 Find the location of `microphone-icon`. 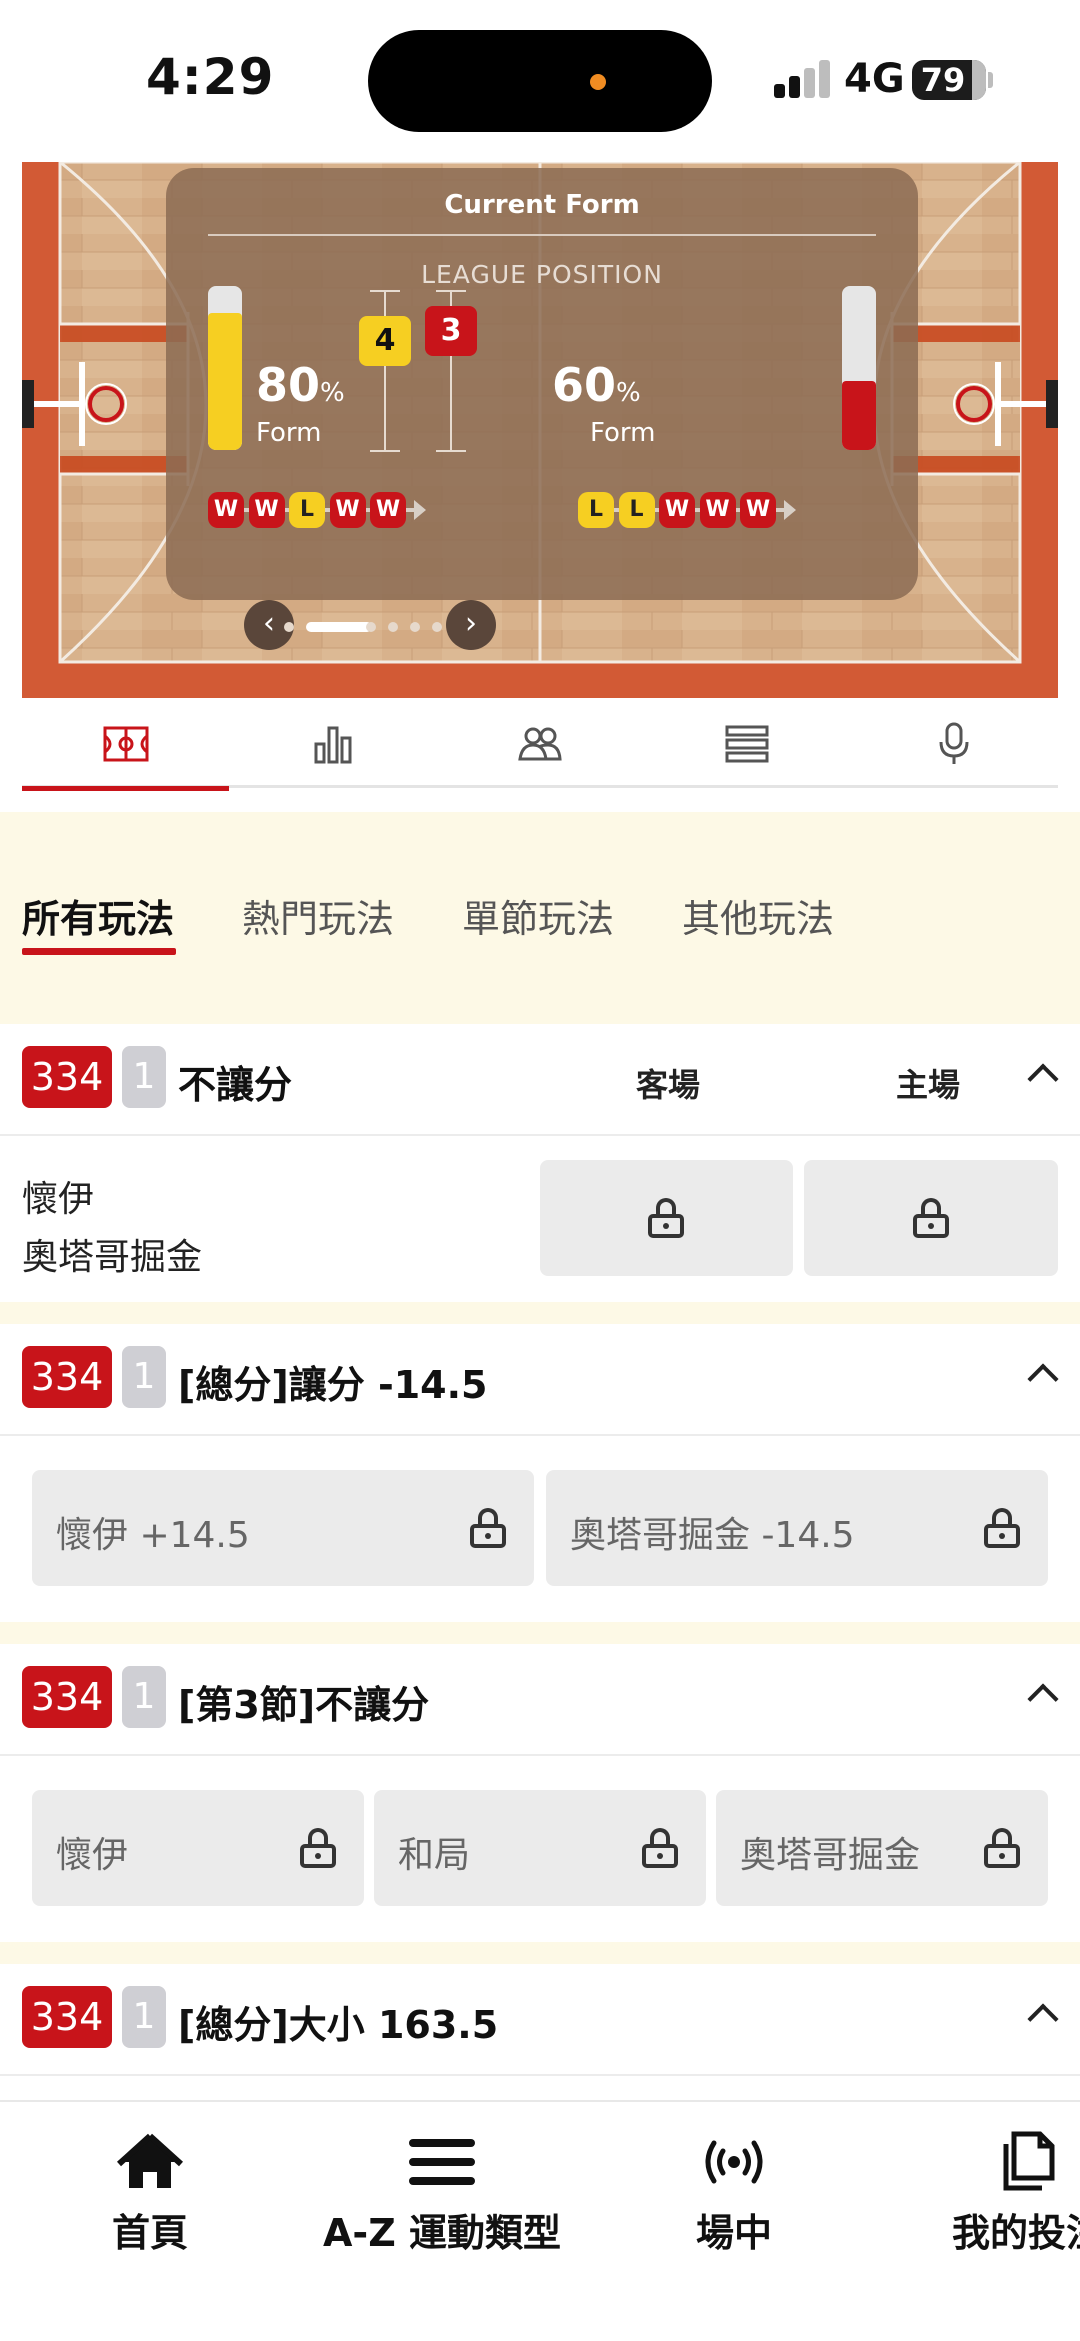

microphone-icon is located at coordinates (953, 743).